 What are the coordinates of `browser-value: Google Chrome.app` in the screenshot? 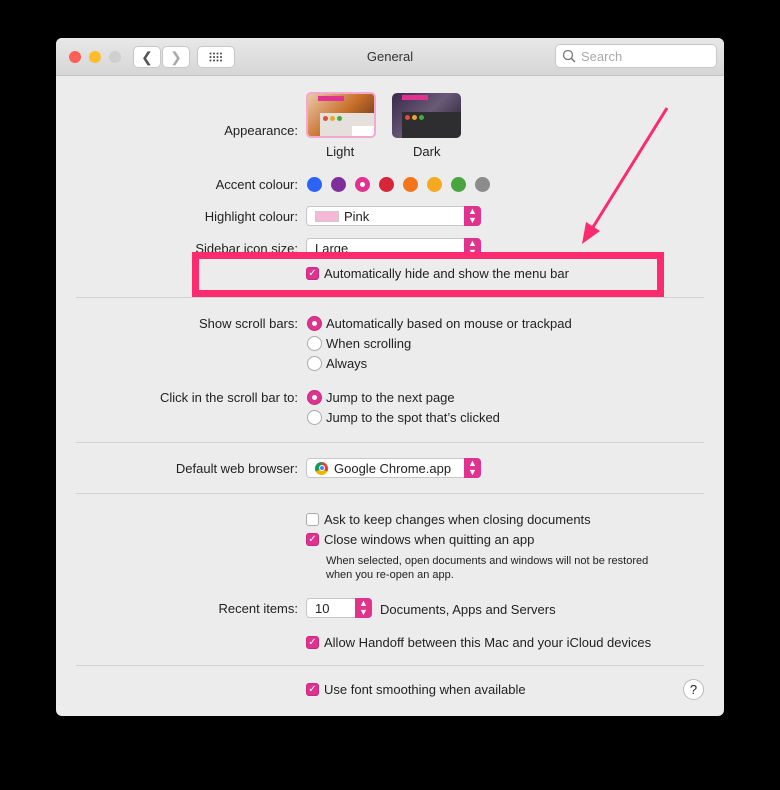 It's located at (393, 468).